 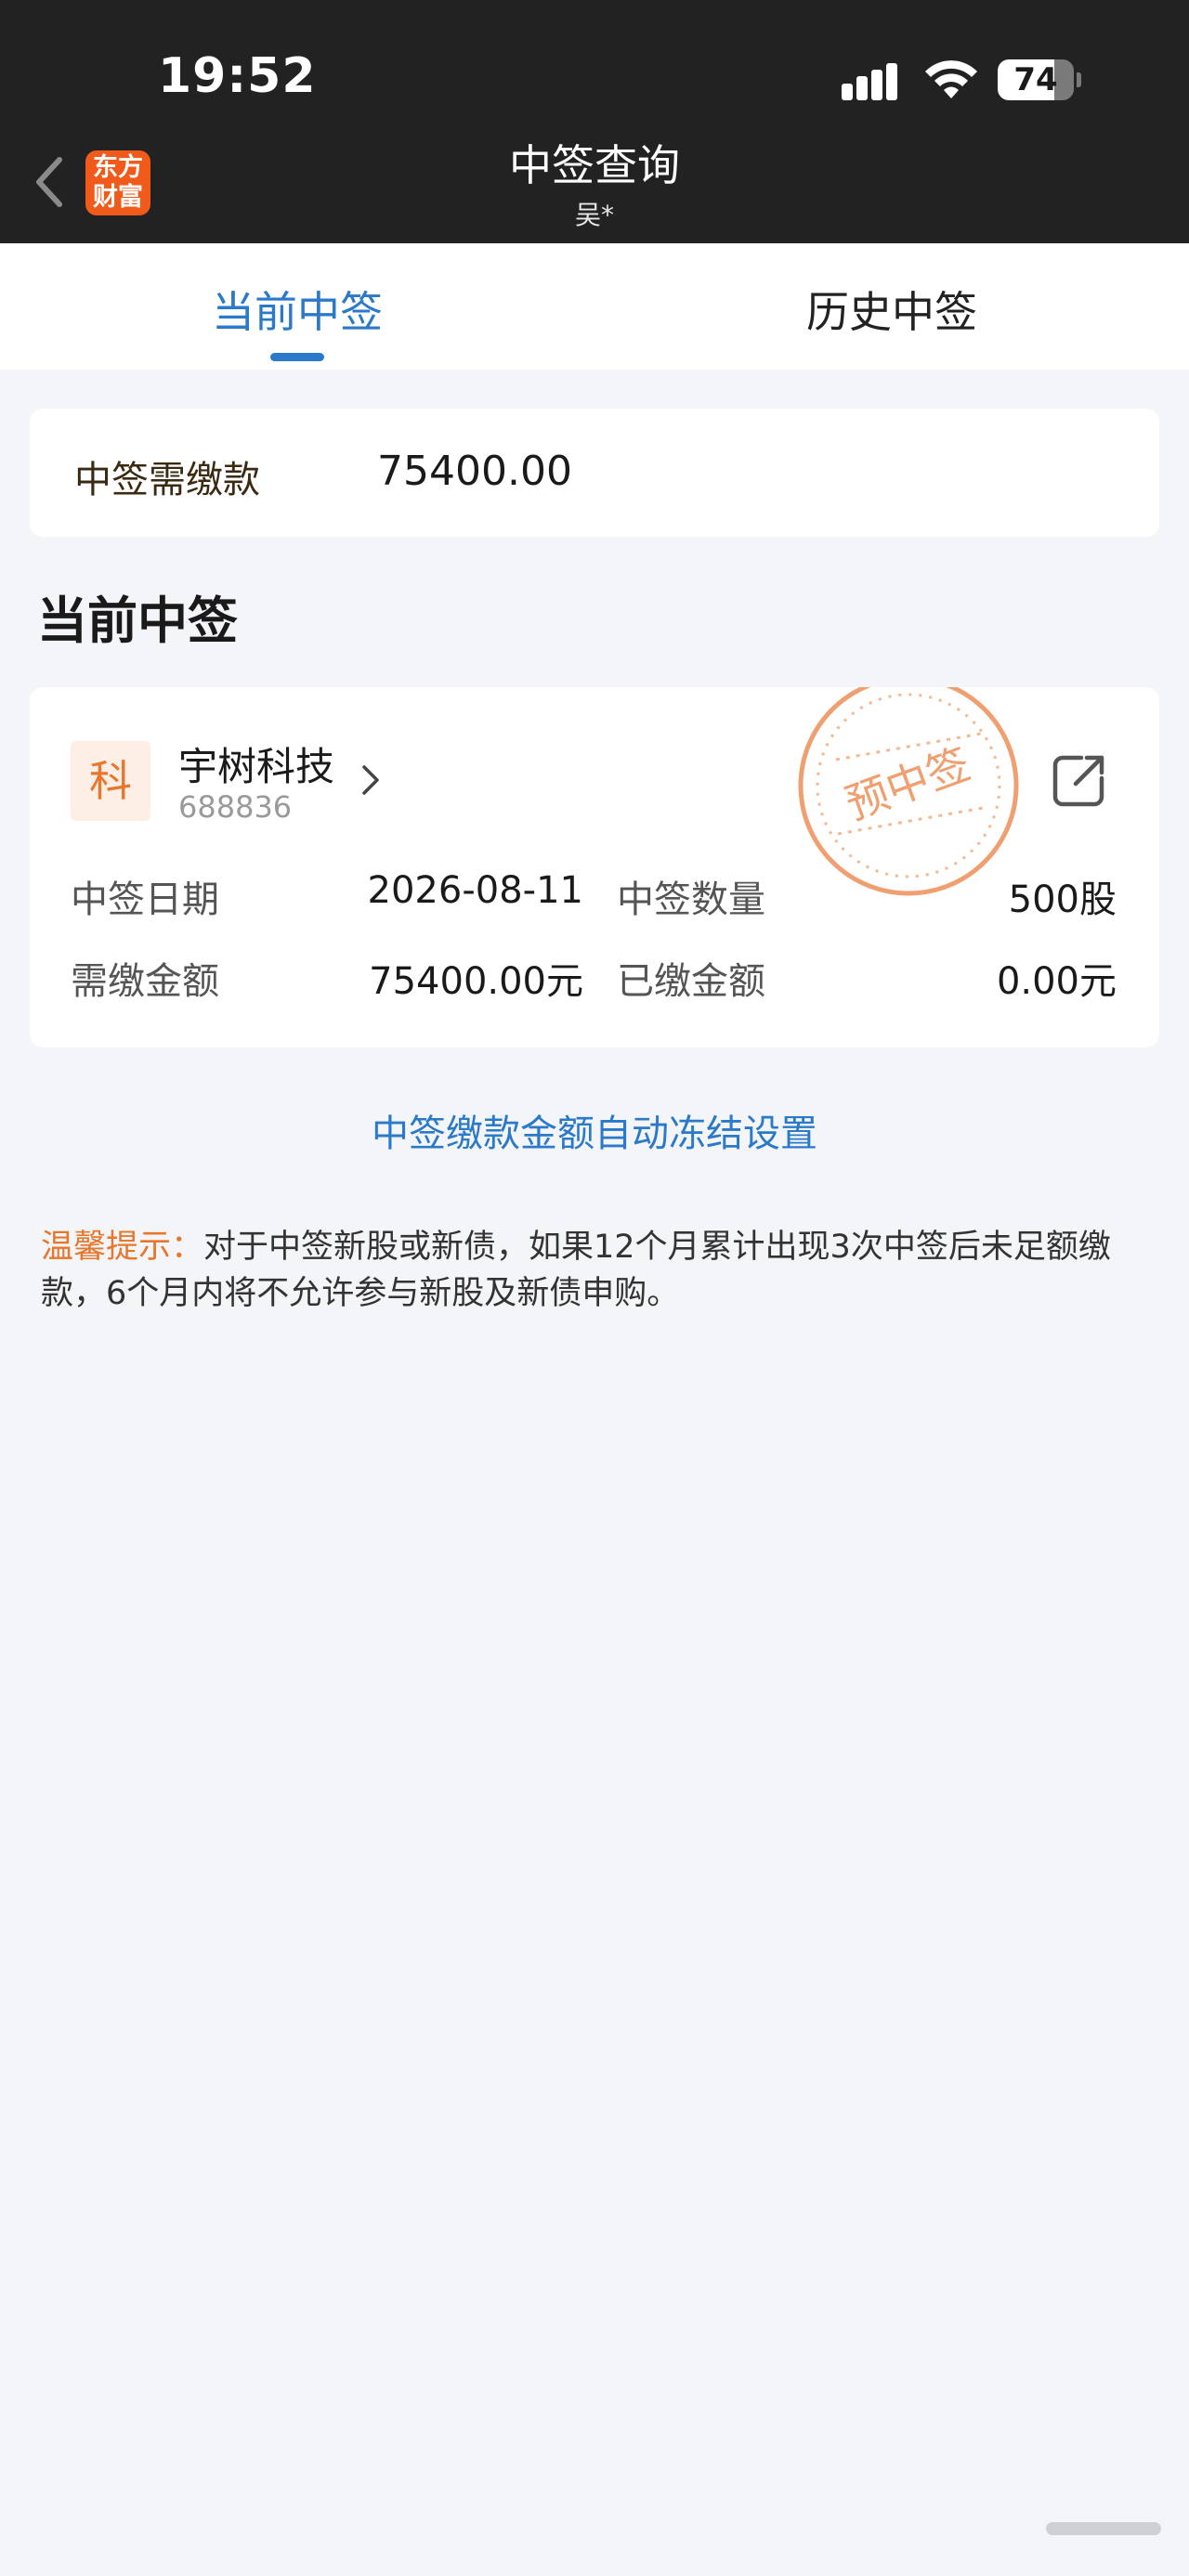 I want to click on tab-bar: 当前中签 历史中签, so click(x=594, y=307).